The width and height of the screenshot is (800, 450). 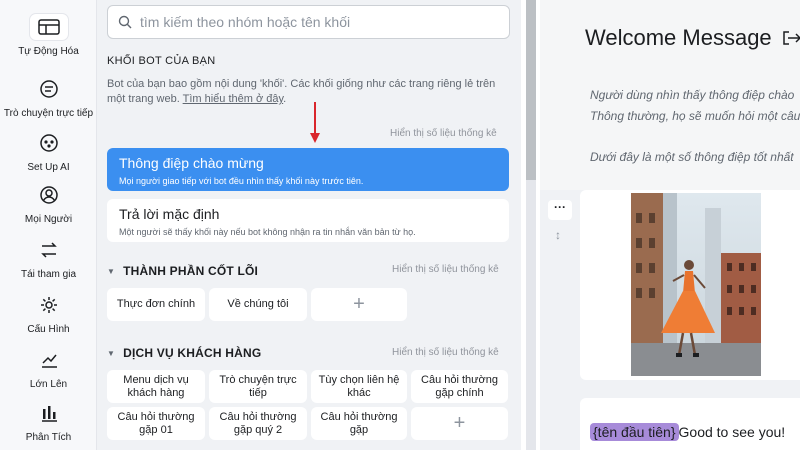 What do you see at coordinates (634, 432) in the screenshot?
I see `first-name-tag: {tên đầu tiên}` at bounding box center [634, 432].